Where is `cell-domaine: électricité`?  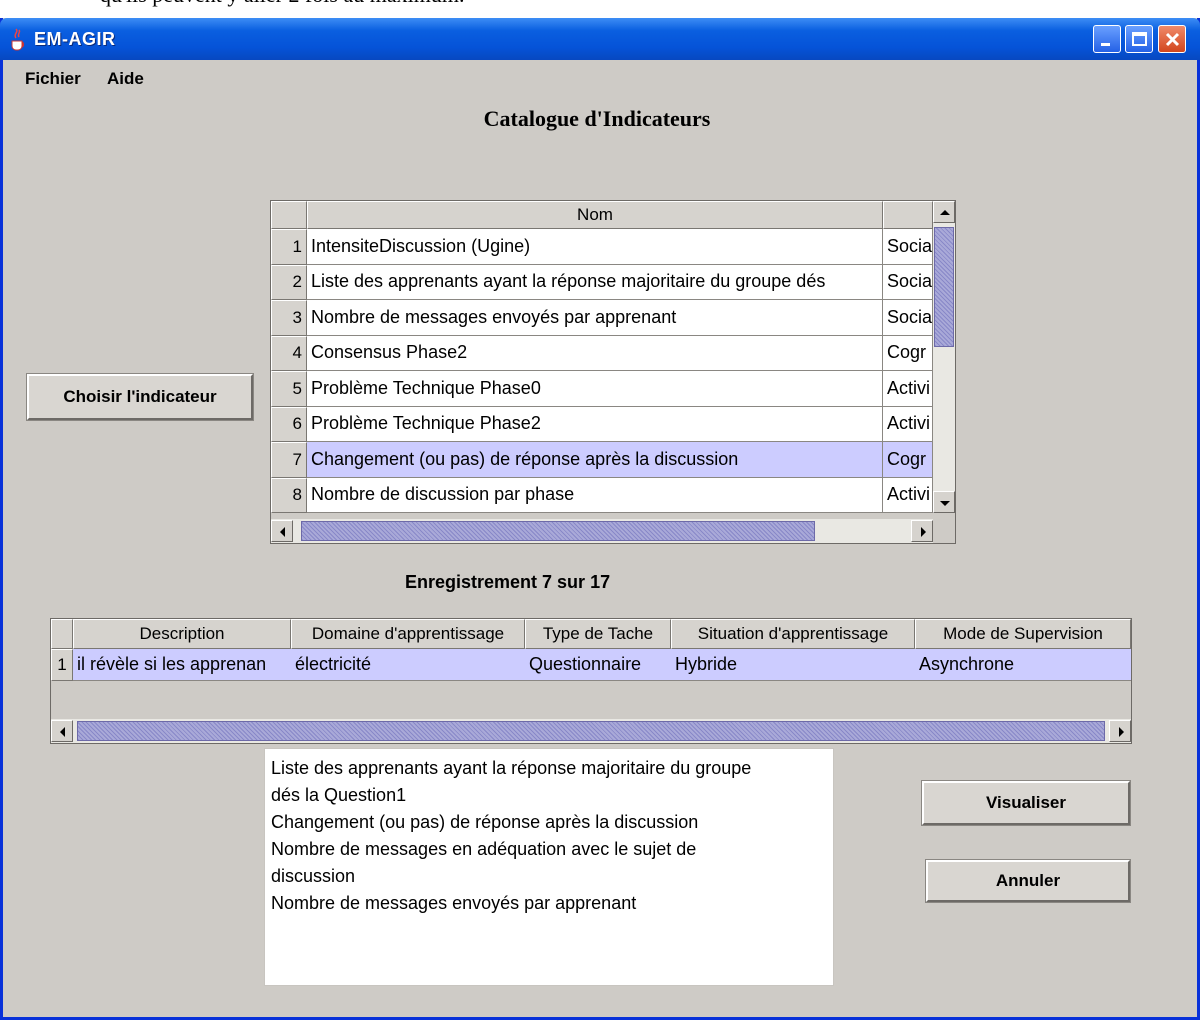 cell-domaine: électricité is located at coordinates (408, 665).